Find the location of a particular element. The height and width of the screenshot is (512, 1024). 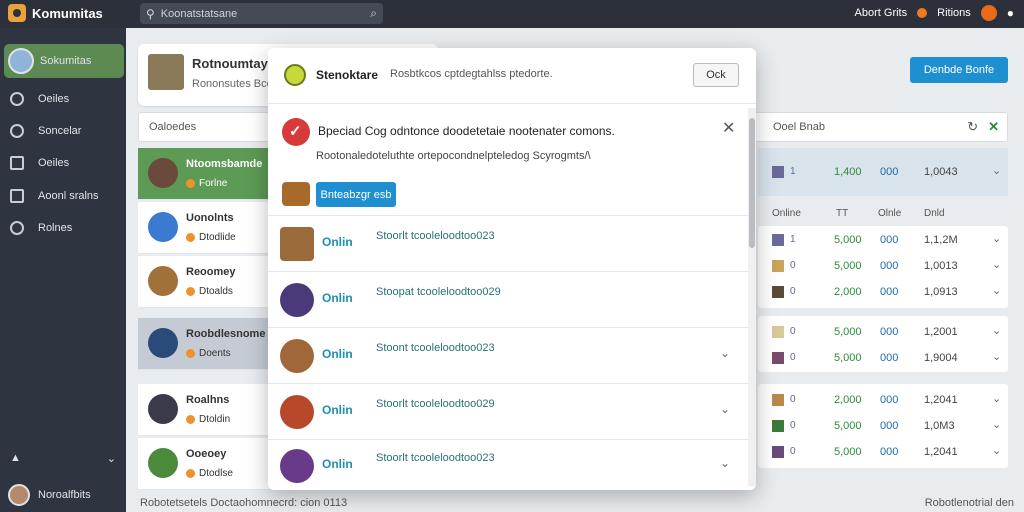

table-row: 0 5,000 000 1,9004 ⌄ is located at coordinates (883, 359).